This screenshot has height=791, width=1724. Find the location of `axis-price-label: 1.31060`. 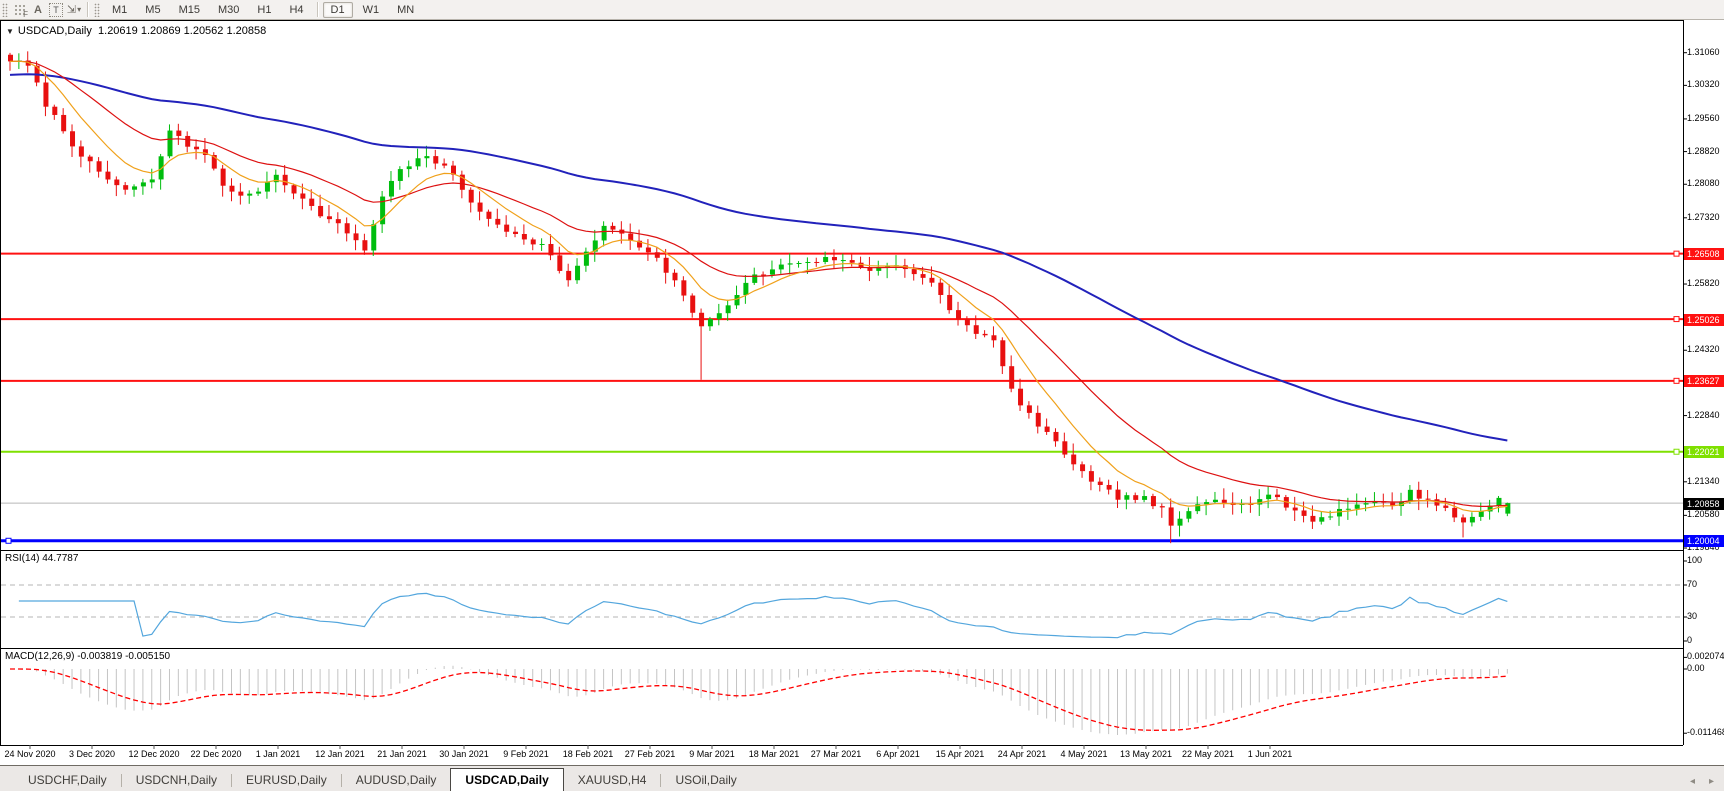

axis-price-label: 1.31060 is located at coordinates (1703, 51).